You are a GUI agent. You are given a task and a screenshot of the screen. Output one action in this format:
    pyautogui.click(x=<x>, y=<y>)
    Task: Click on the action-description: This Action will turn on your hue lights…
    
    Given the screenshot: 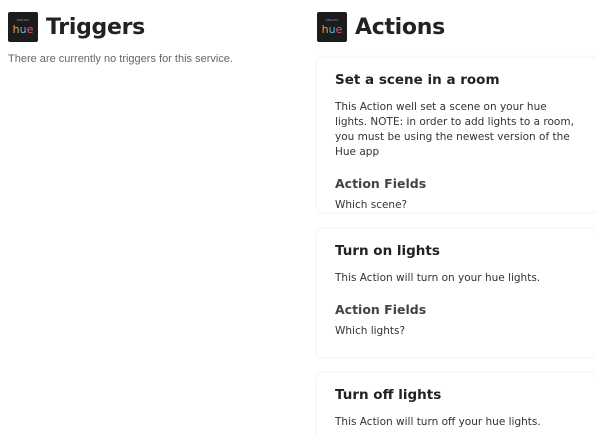 What is the action you would take?
    pyautogui.click(x=438, y=278)
    